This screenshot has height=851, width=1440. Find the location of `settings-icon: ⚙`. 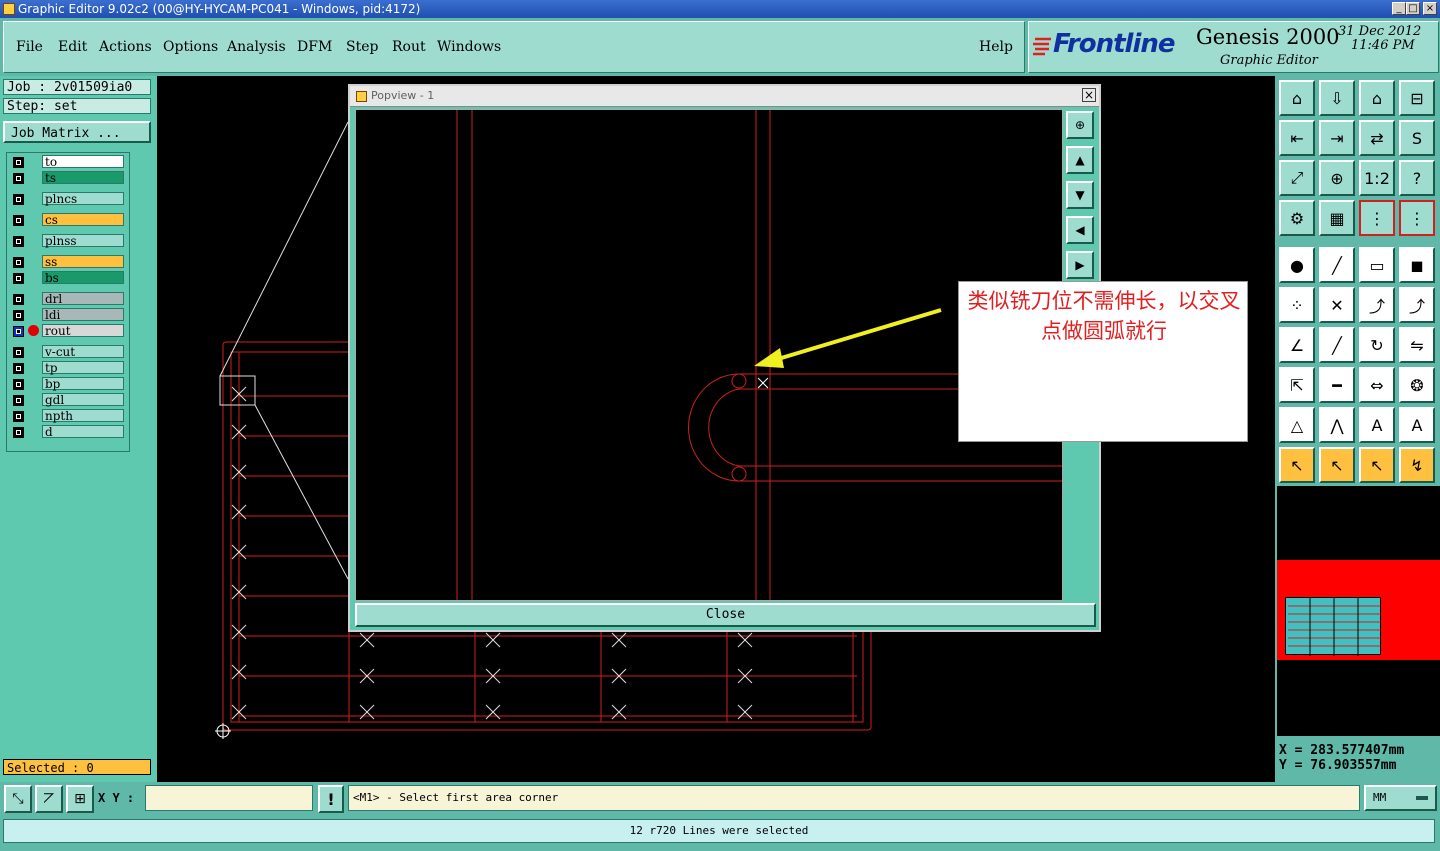

settings-icon: ⚙ is located at coordinates (1297, 218).